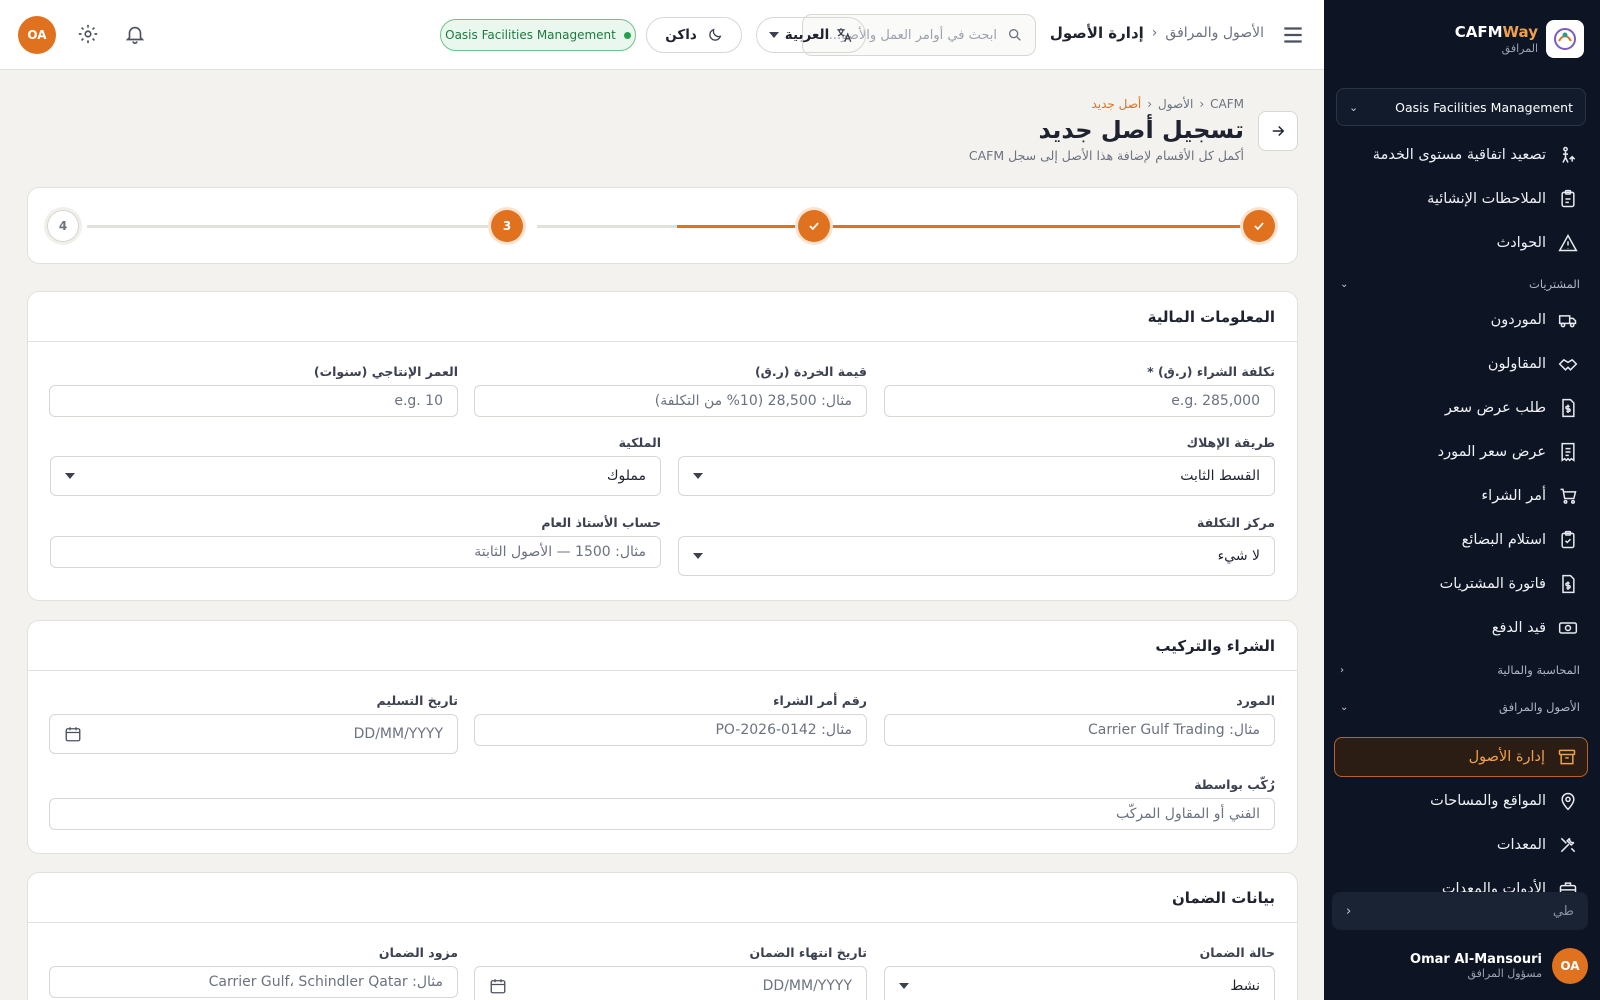  I want to click on user-profile: OA Omar Al-Mansouri مسؤول المرافق, so click(1460, 966).